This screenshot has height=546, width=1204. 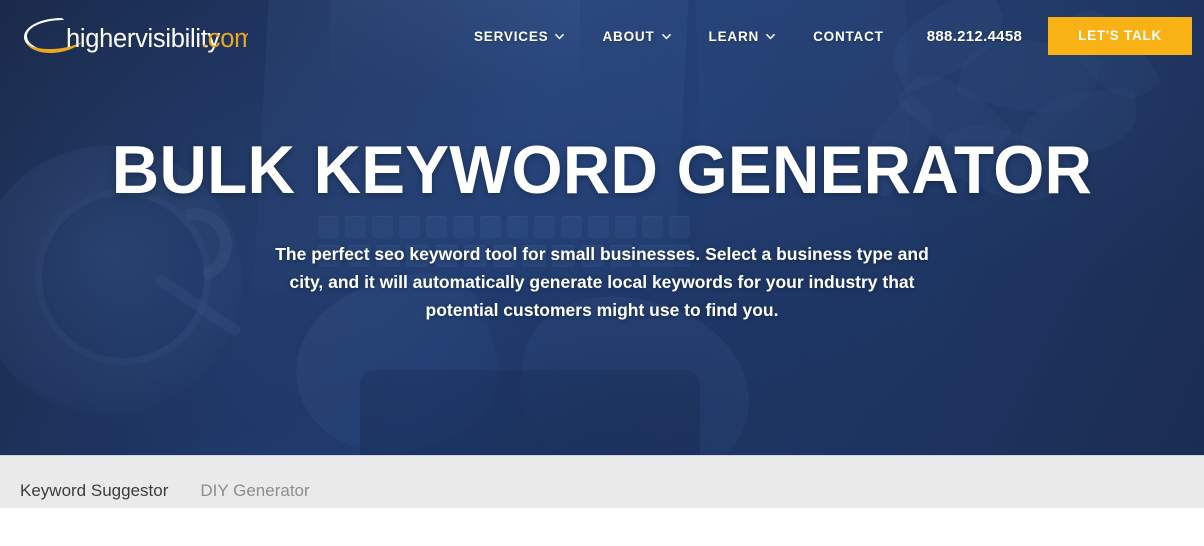 What do you see at coordinates (602, 170) in the screenshot?
I see `page-title: BULK KEYWORD GENERATOR` at bounding box center [602, 170].